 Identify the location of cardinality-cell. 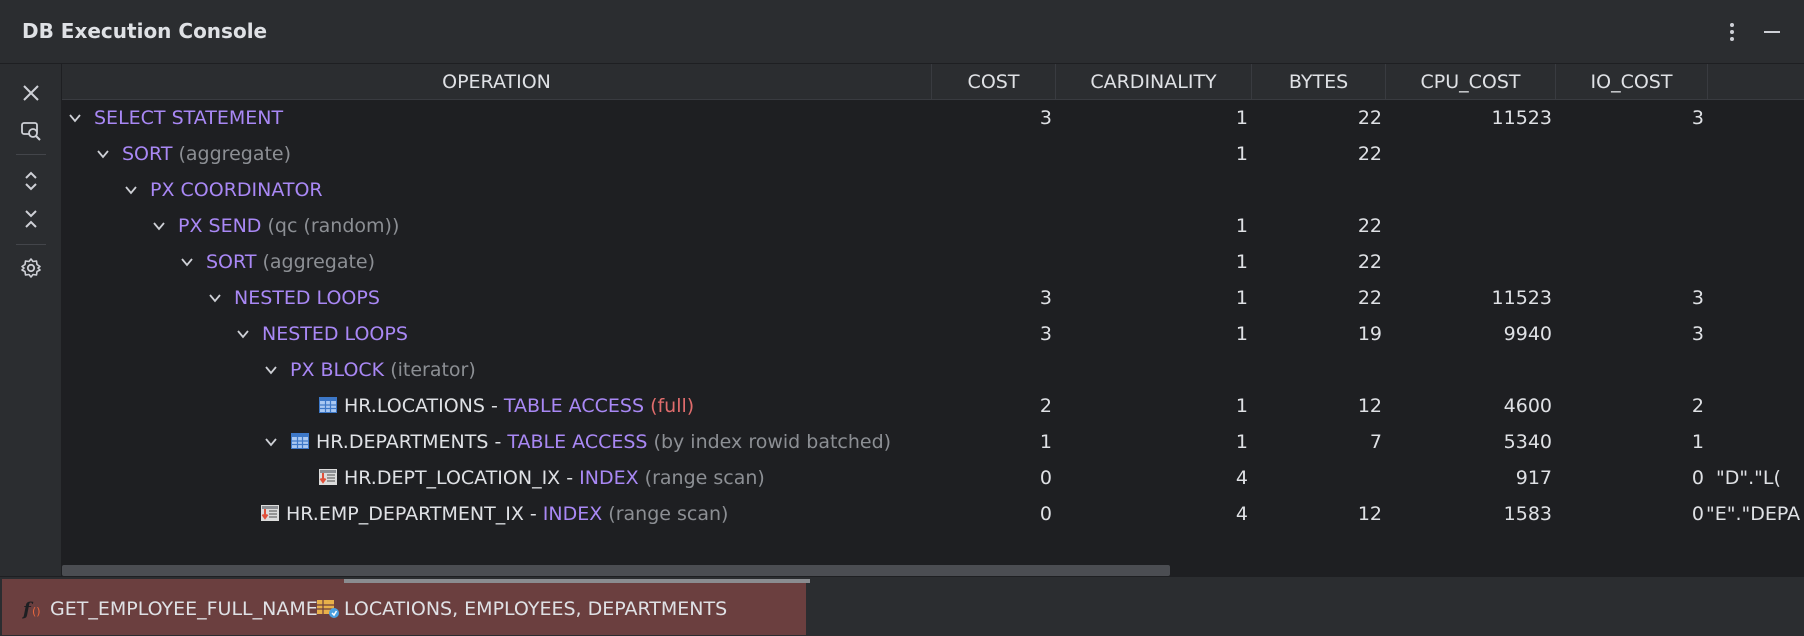
(1188, 190).